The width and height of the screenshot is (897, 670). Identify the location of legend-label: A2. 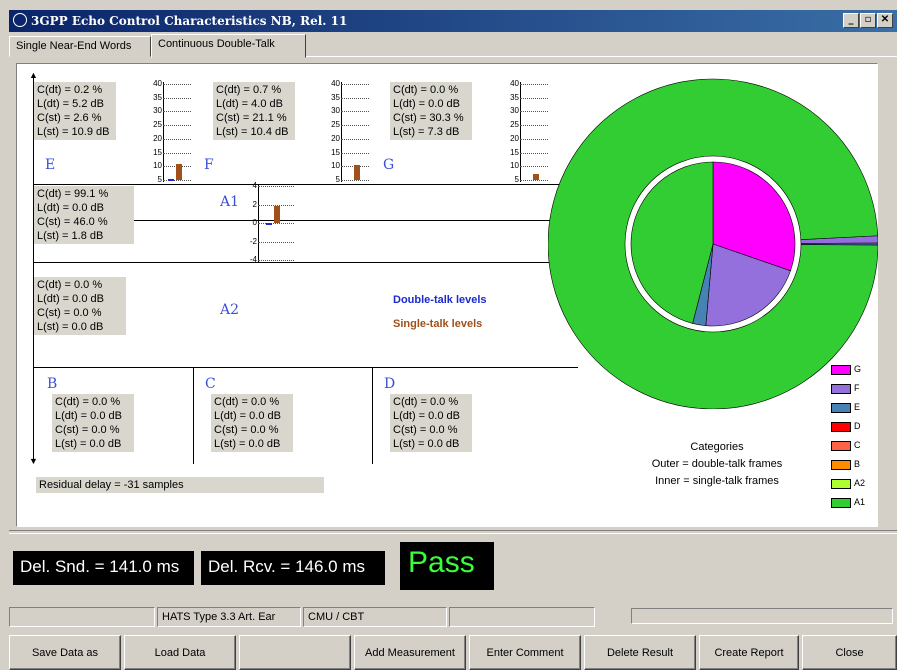
(860, 483).